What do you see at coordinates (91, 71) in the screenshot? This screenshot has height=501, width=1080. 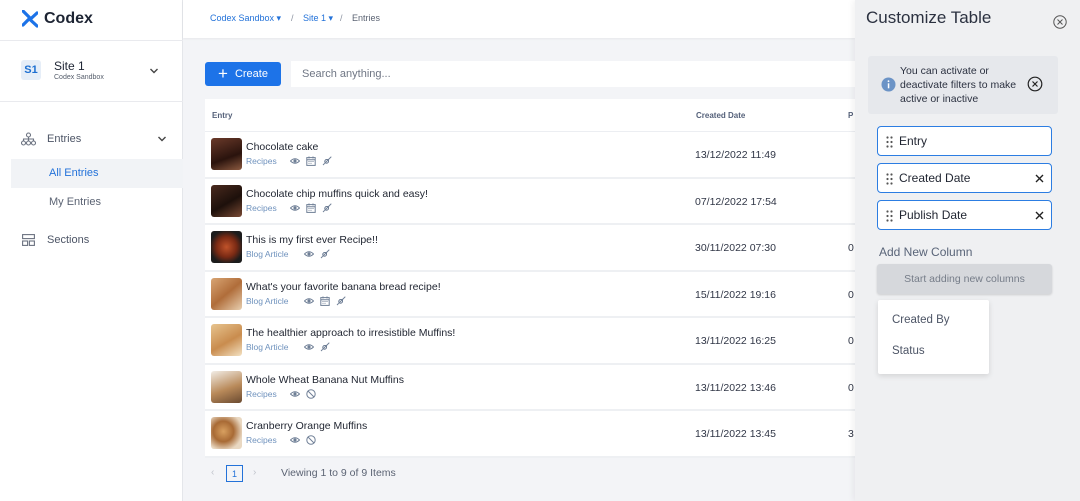 I see `site-switcher: S1 Site 1 Codex Sandbox` at bounding box center [91, 71].